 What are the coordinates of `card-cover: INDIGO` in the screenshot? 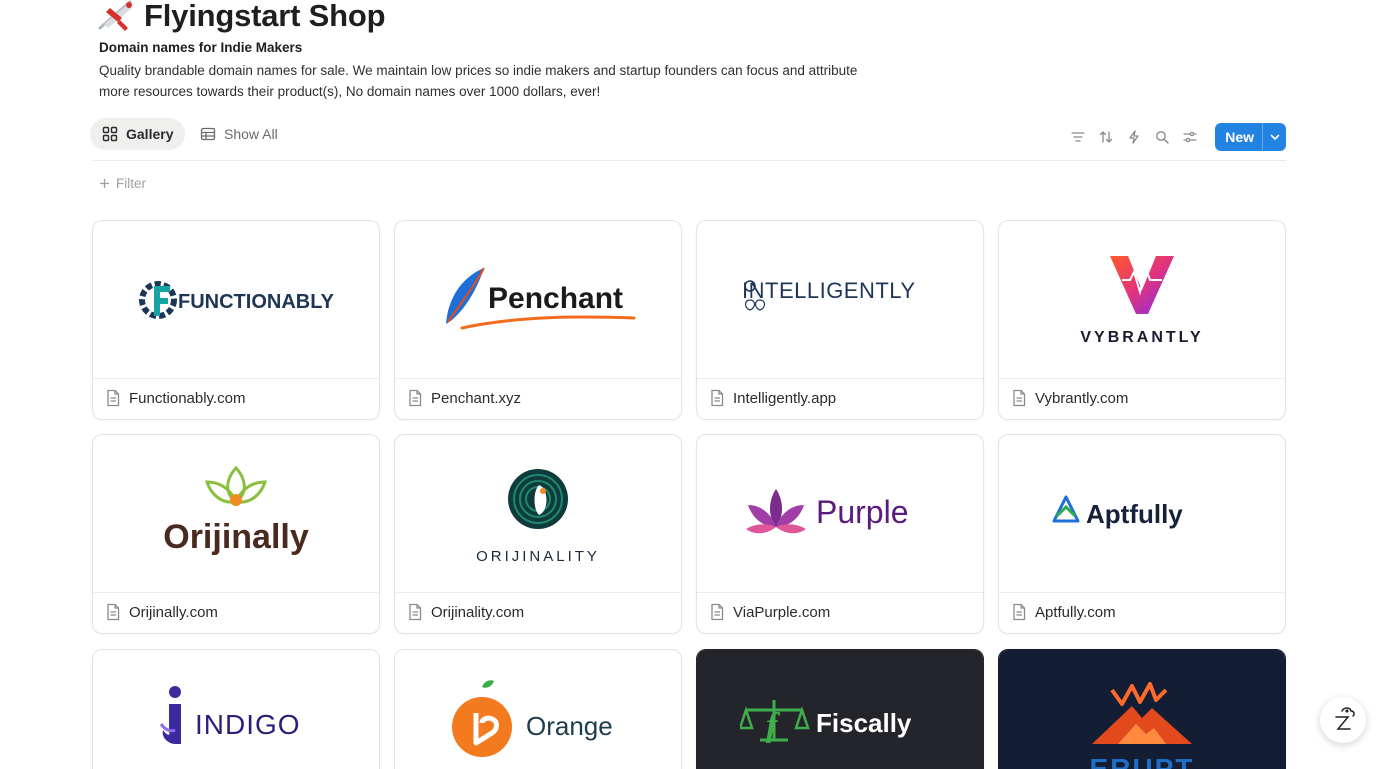 It's located at (236, 709).